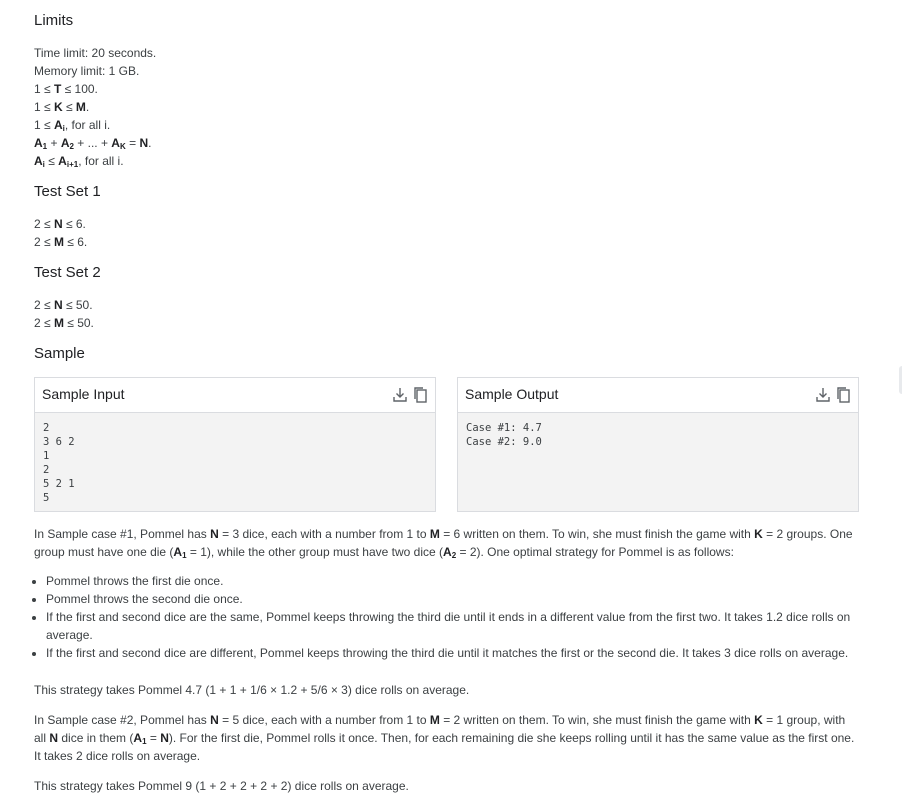 The width and height of the screenshot is (902, 804). I want to click on section-title-test-set-1: Test Set 1, so click(67, 191).